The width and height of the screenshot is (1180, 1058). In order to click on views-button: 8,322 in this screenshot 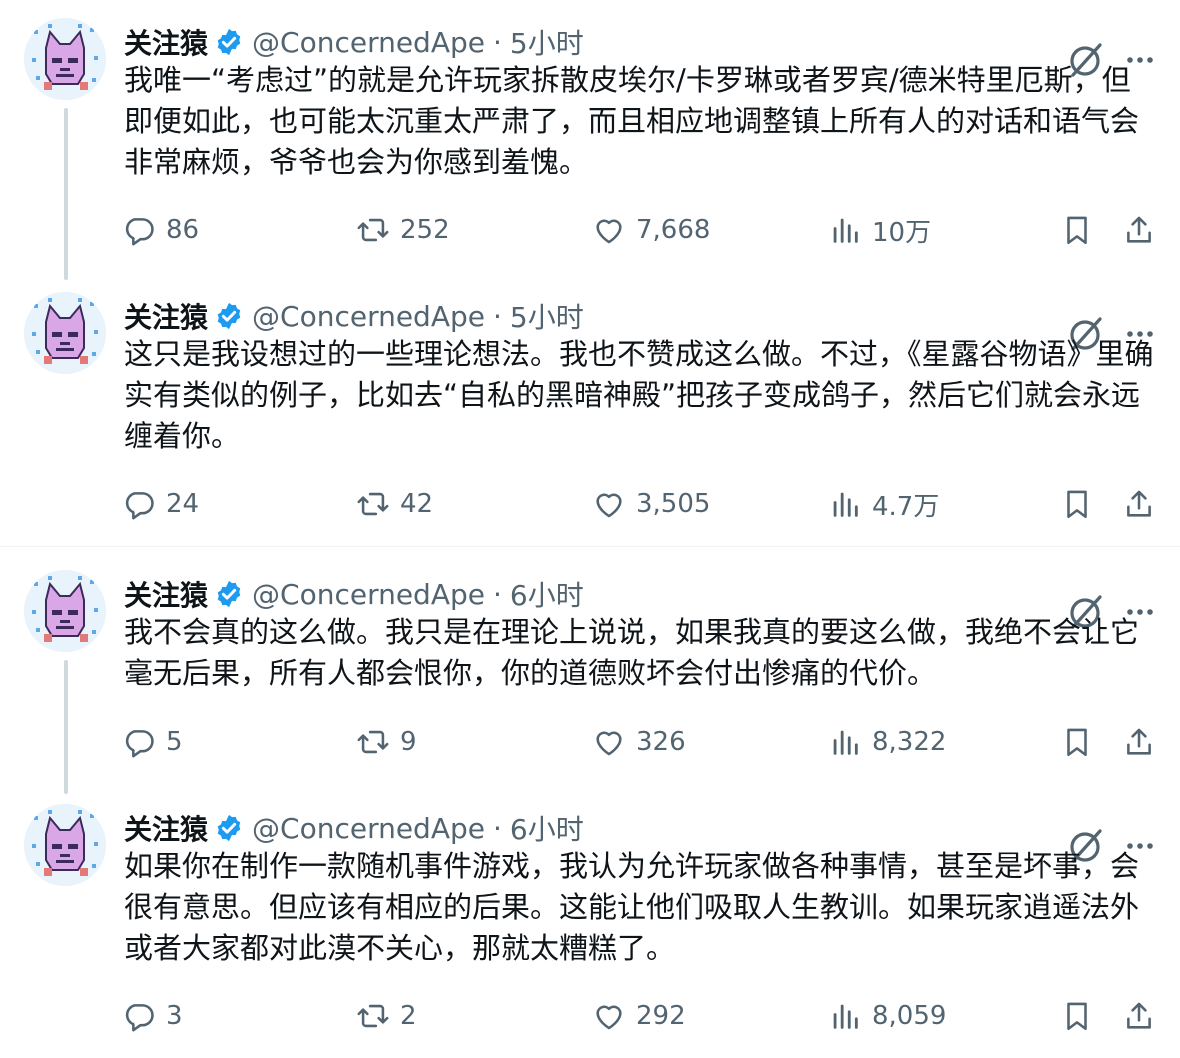, I will do `click(887, 742)`.